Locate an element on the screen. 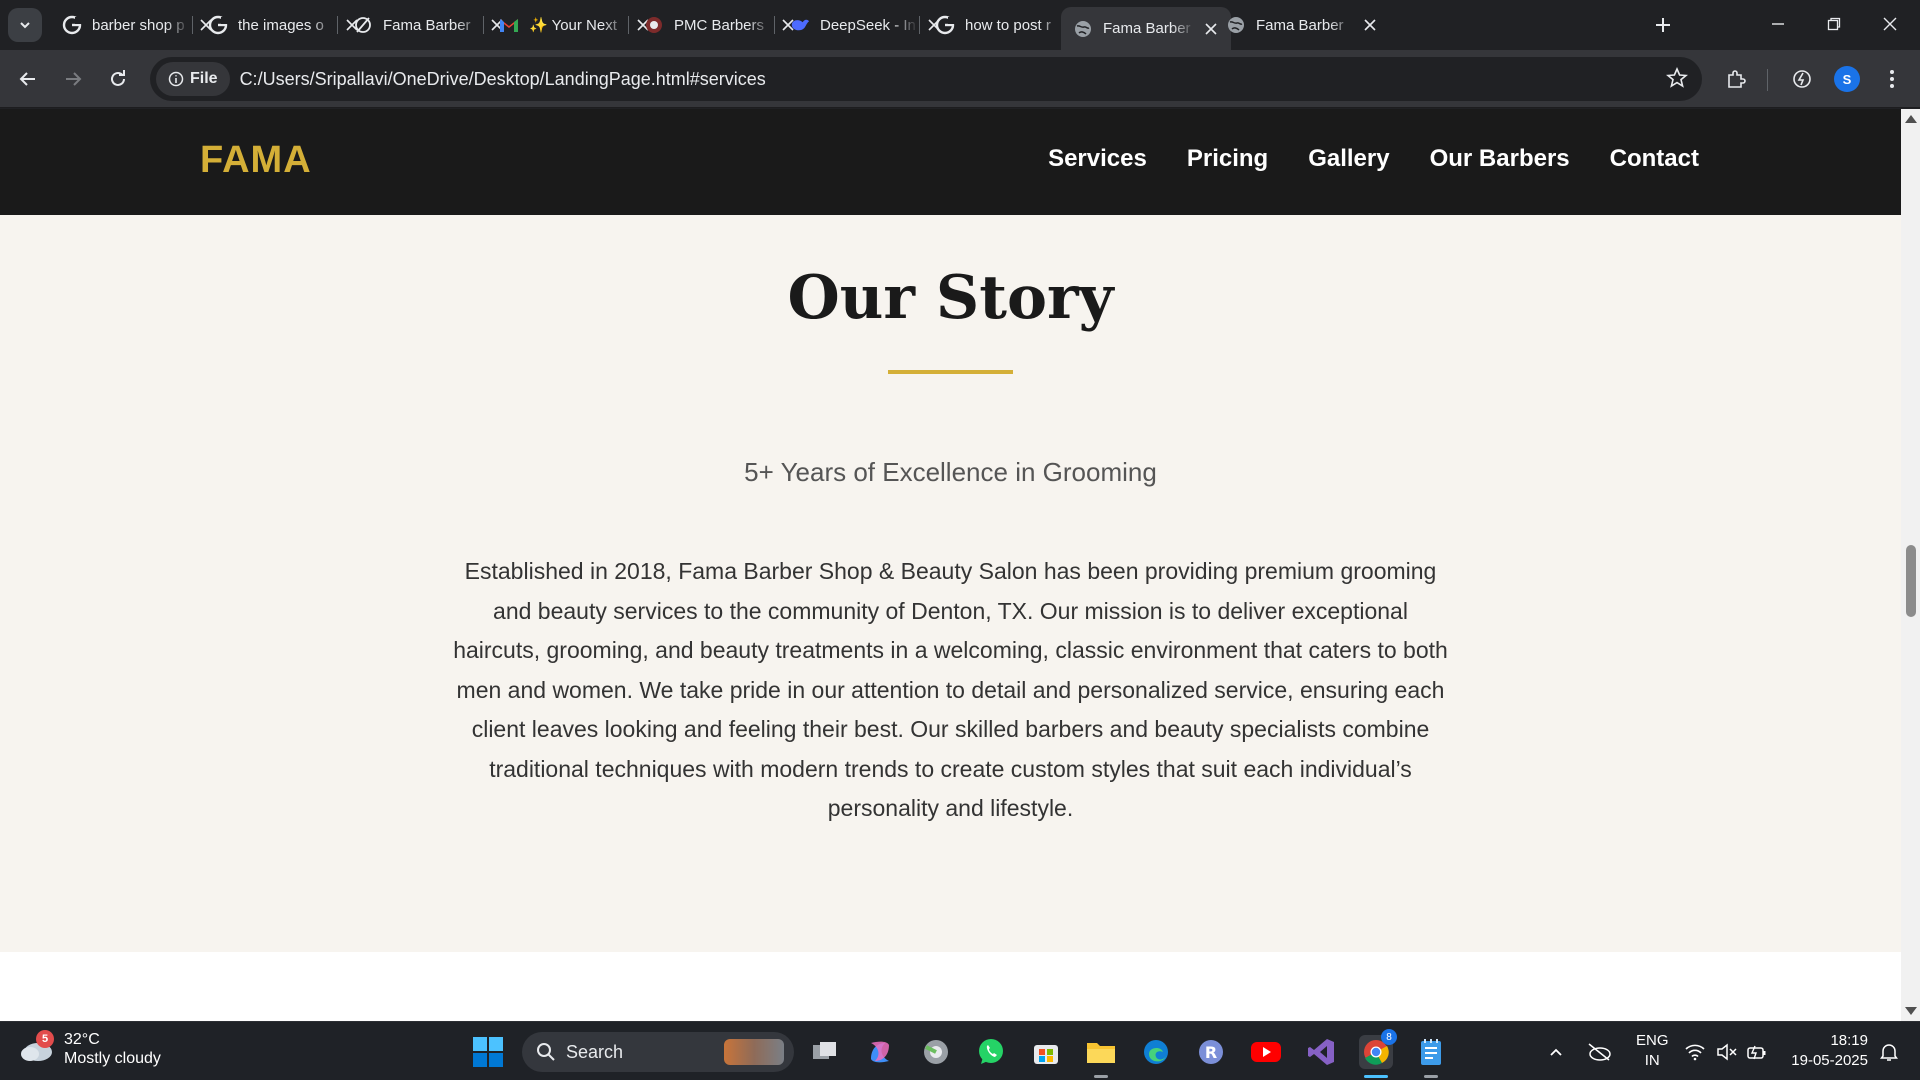  kebab-menu-icon is located at coordinates (1892, 79).